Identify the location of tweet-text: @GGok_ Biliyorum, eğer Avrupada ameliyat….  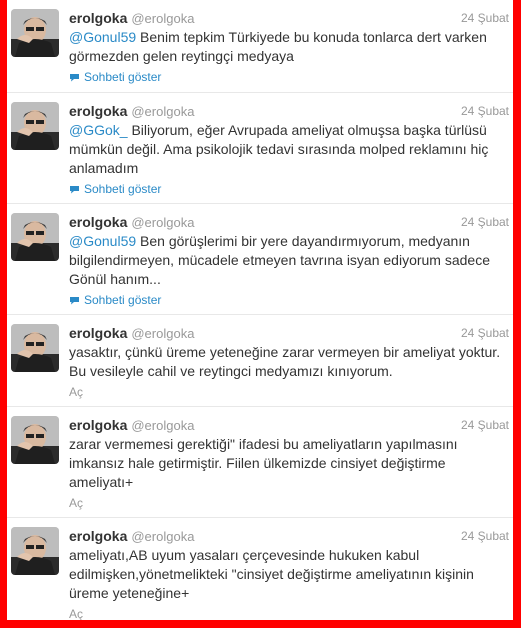
(291, 149).